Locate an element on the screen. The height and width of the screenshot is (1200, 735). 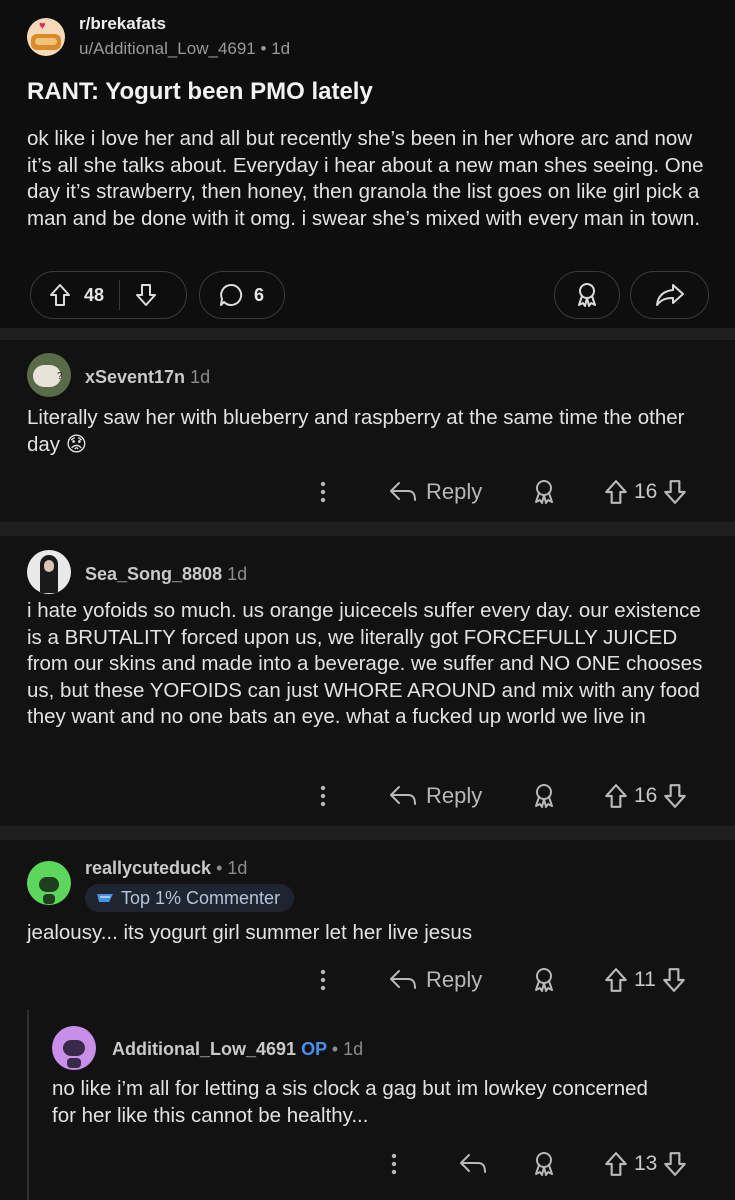
comment-username: Additional_Low_4691 OP • 1d is located at coordinates (237, 1049).